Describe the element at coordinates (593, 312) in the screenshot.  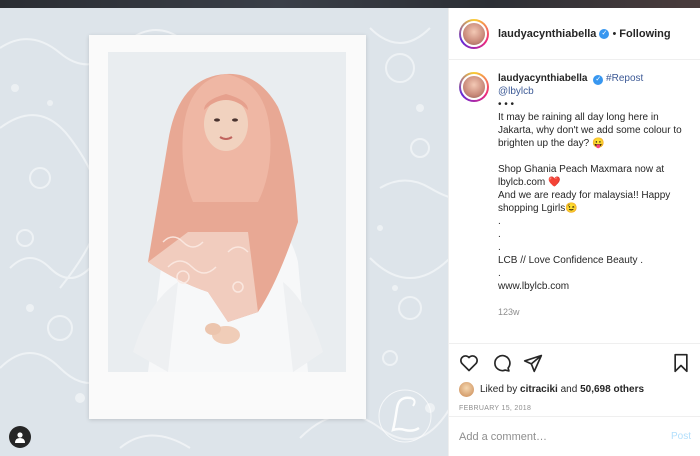
I see `post-age: 123w` at that location.